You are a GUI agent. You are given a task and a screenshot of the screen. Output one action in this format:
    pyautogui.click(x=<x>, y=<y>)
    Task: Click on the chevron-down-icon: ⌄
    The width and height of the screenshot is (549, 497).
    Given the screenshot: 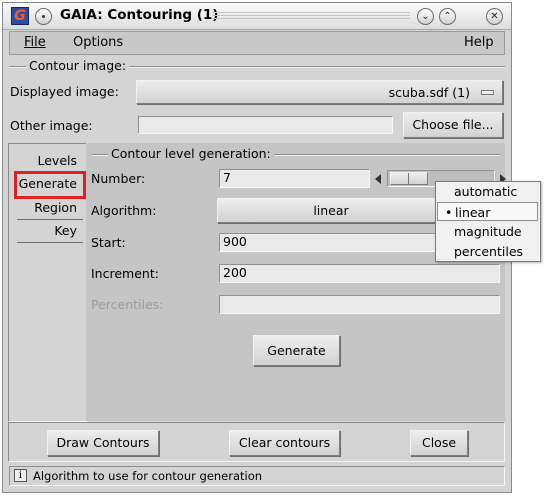 What is the action you would take?
    pyautogui.click(x=425, y=16)
    